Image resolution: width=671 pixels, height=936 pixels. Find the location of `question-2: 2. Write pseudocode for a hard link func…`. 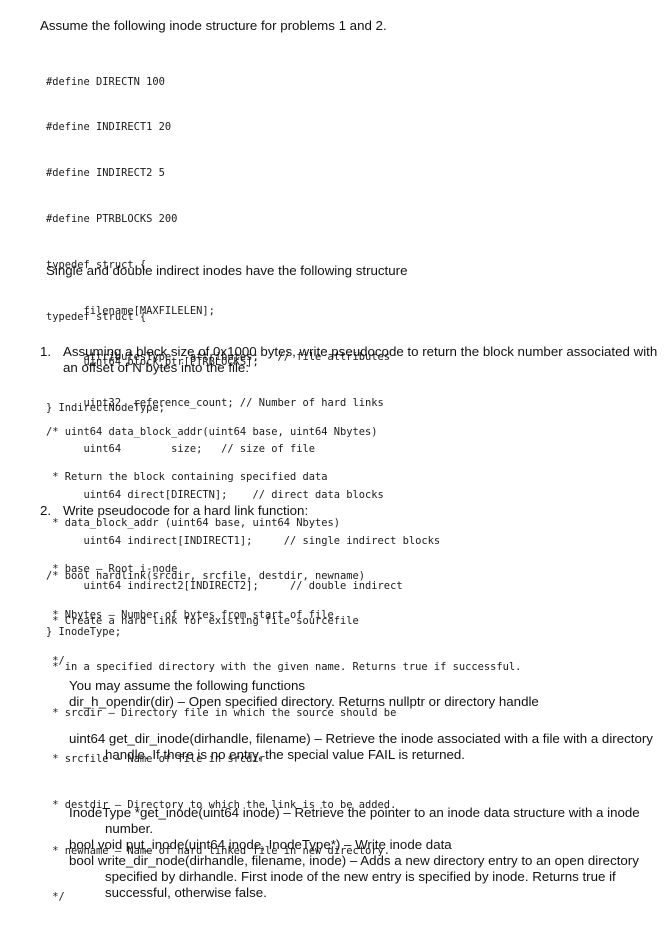

question-2: 2. Write pseudocode for a hard link func… is located at coordinates (350, 511).